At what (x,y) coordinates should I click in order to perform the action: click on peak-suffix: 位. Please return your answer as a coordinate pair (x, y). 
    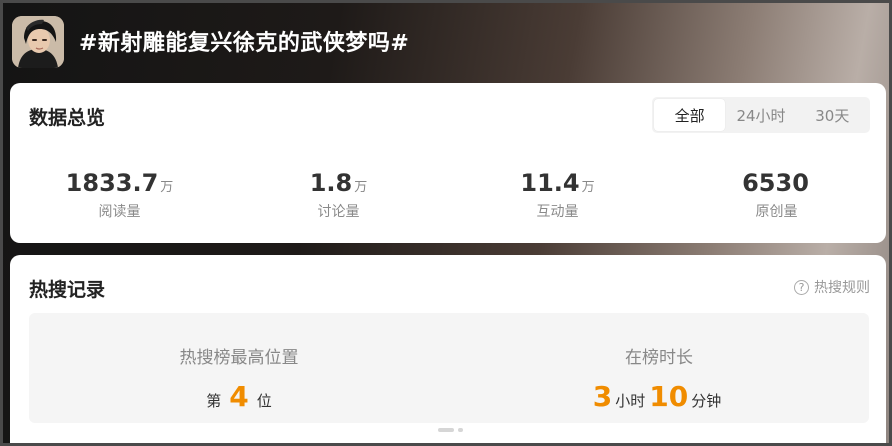
    Looking at the image, I should click on (264, 401).